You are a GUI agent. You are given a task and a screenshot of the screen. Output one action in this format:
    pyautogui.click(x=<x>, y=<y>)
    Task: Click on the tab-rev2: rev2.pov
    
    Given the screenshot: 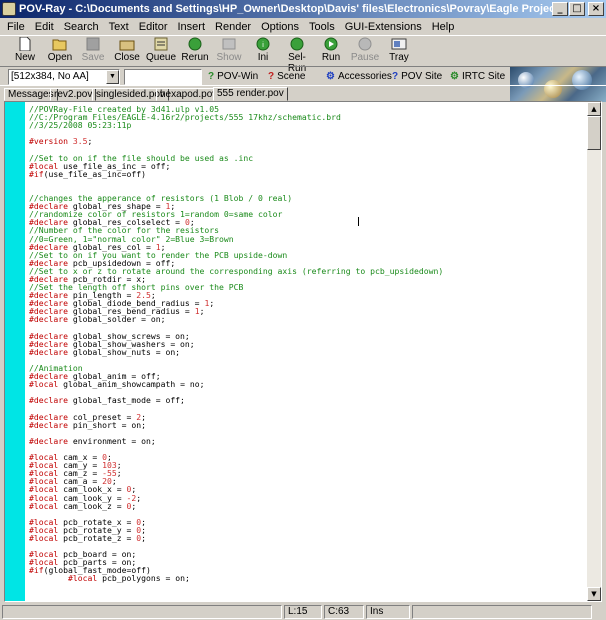 What is the action you would take?
    pyautogui.click(x=73, y=94)
    